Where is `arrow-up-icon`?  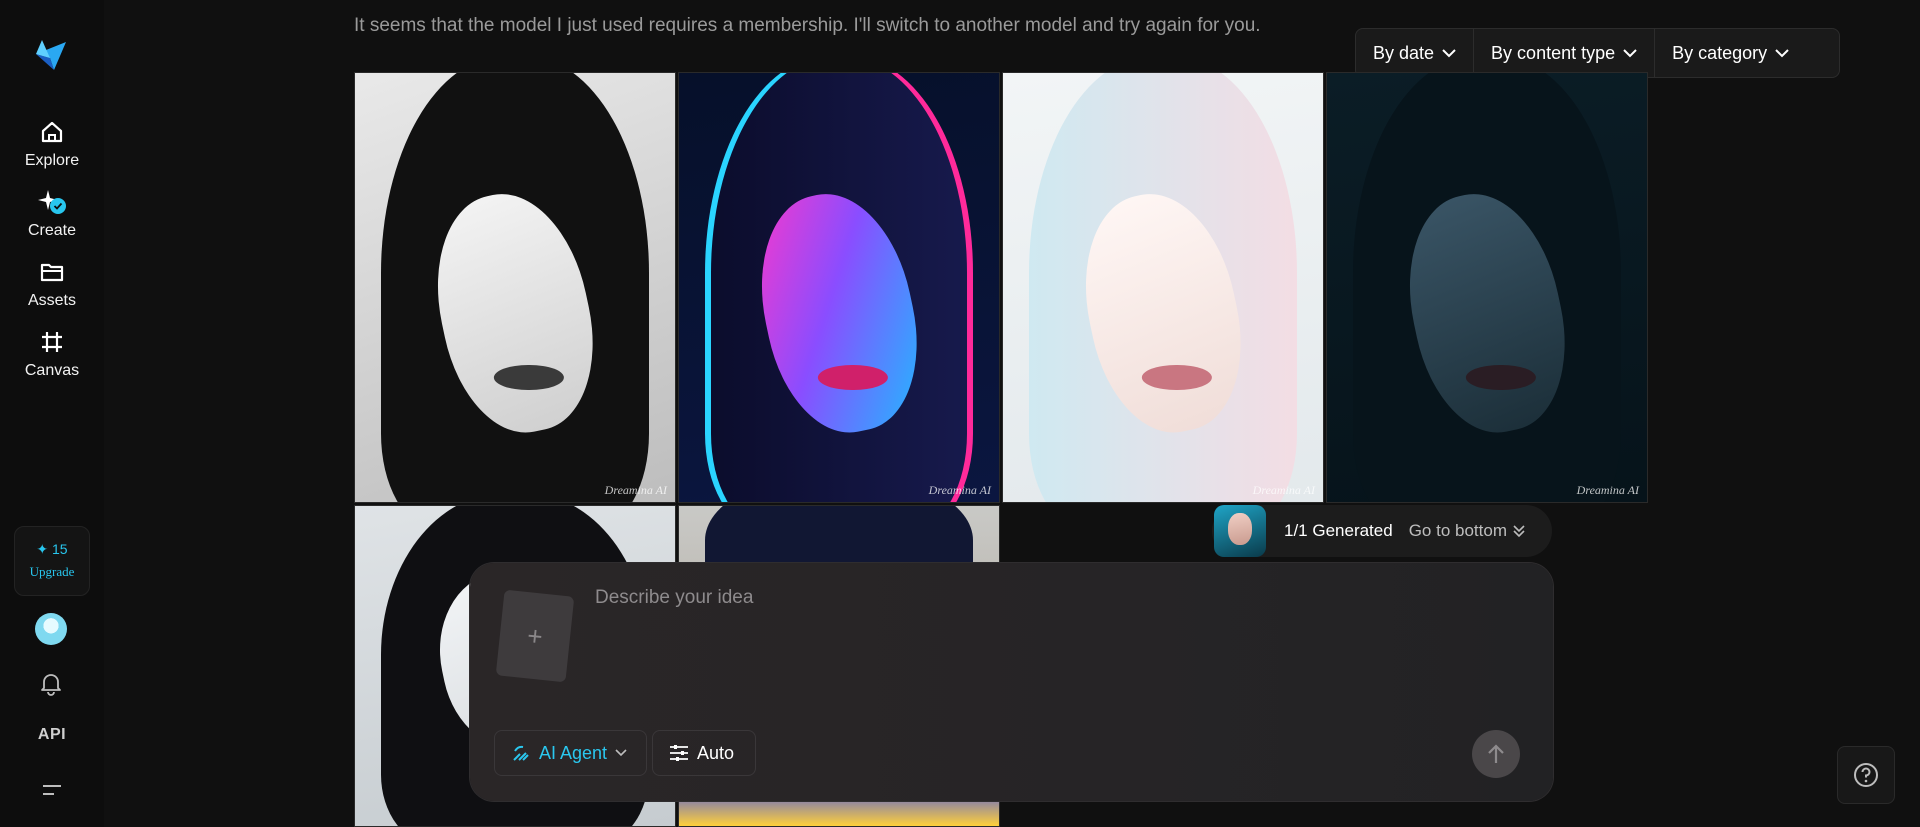
arrow-up-icon is located at coordinates (1496, 753).